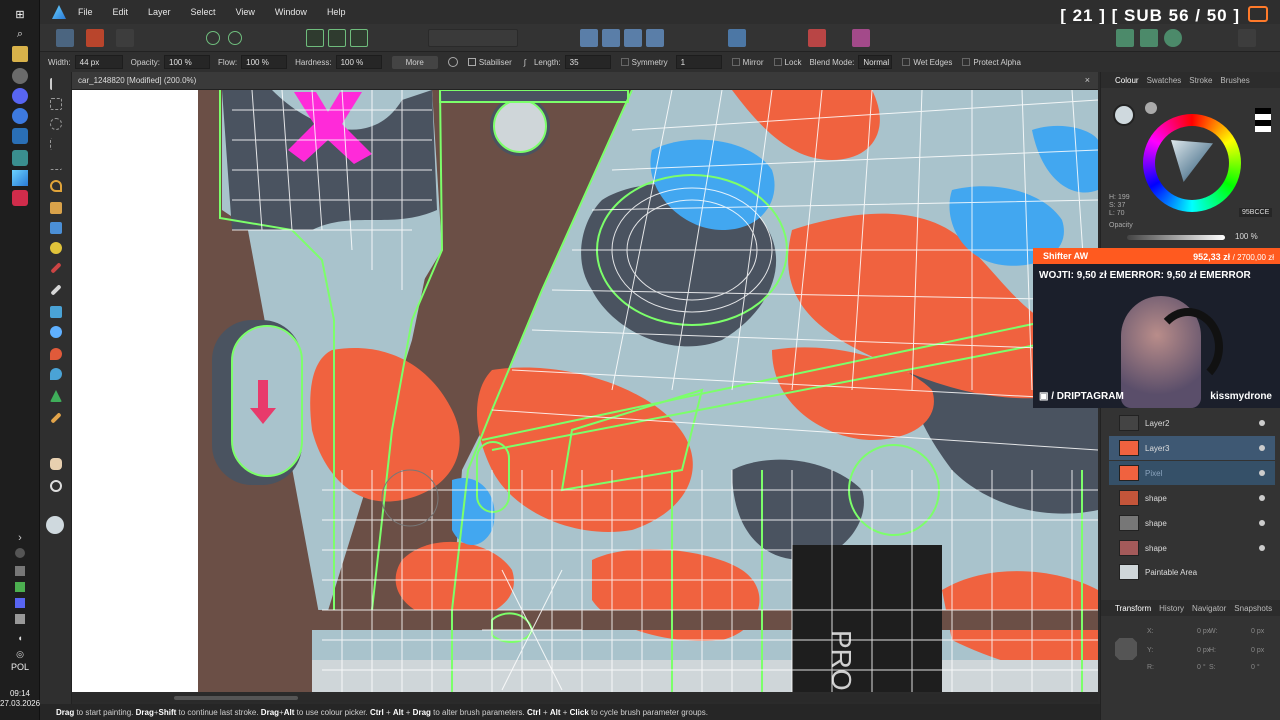 Image resolution: width=1280 pixels, height=720 pixels. I want to click on volume-icon: ◖, so click(20, 638).